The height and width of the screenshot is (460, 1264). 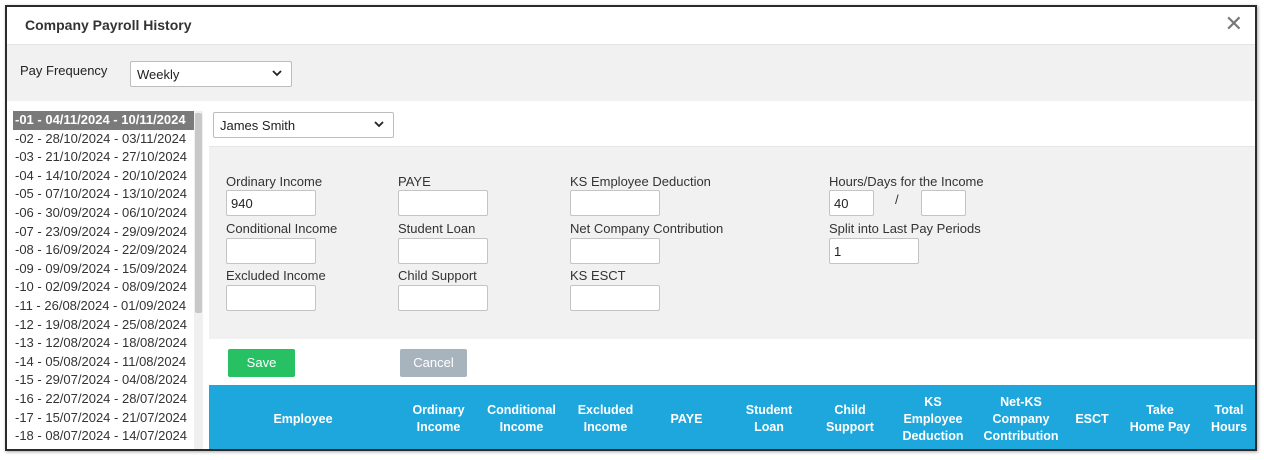 I want to click on scrollbar-thumb, so click(x=198, y=213).